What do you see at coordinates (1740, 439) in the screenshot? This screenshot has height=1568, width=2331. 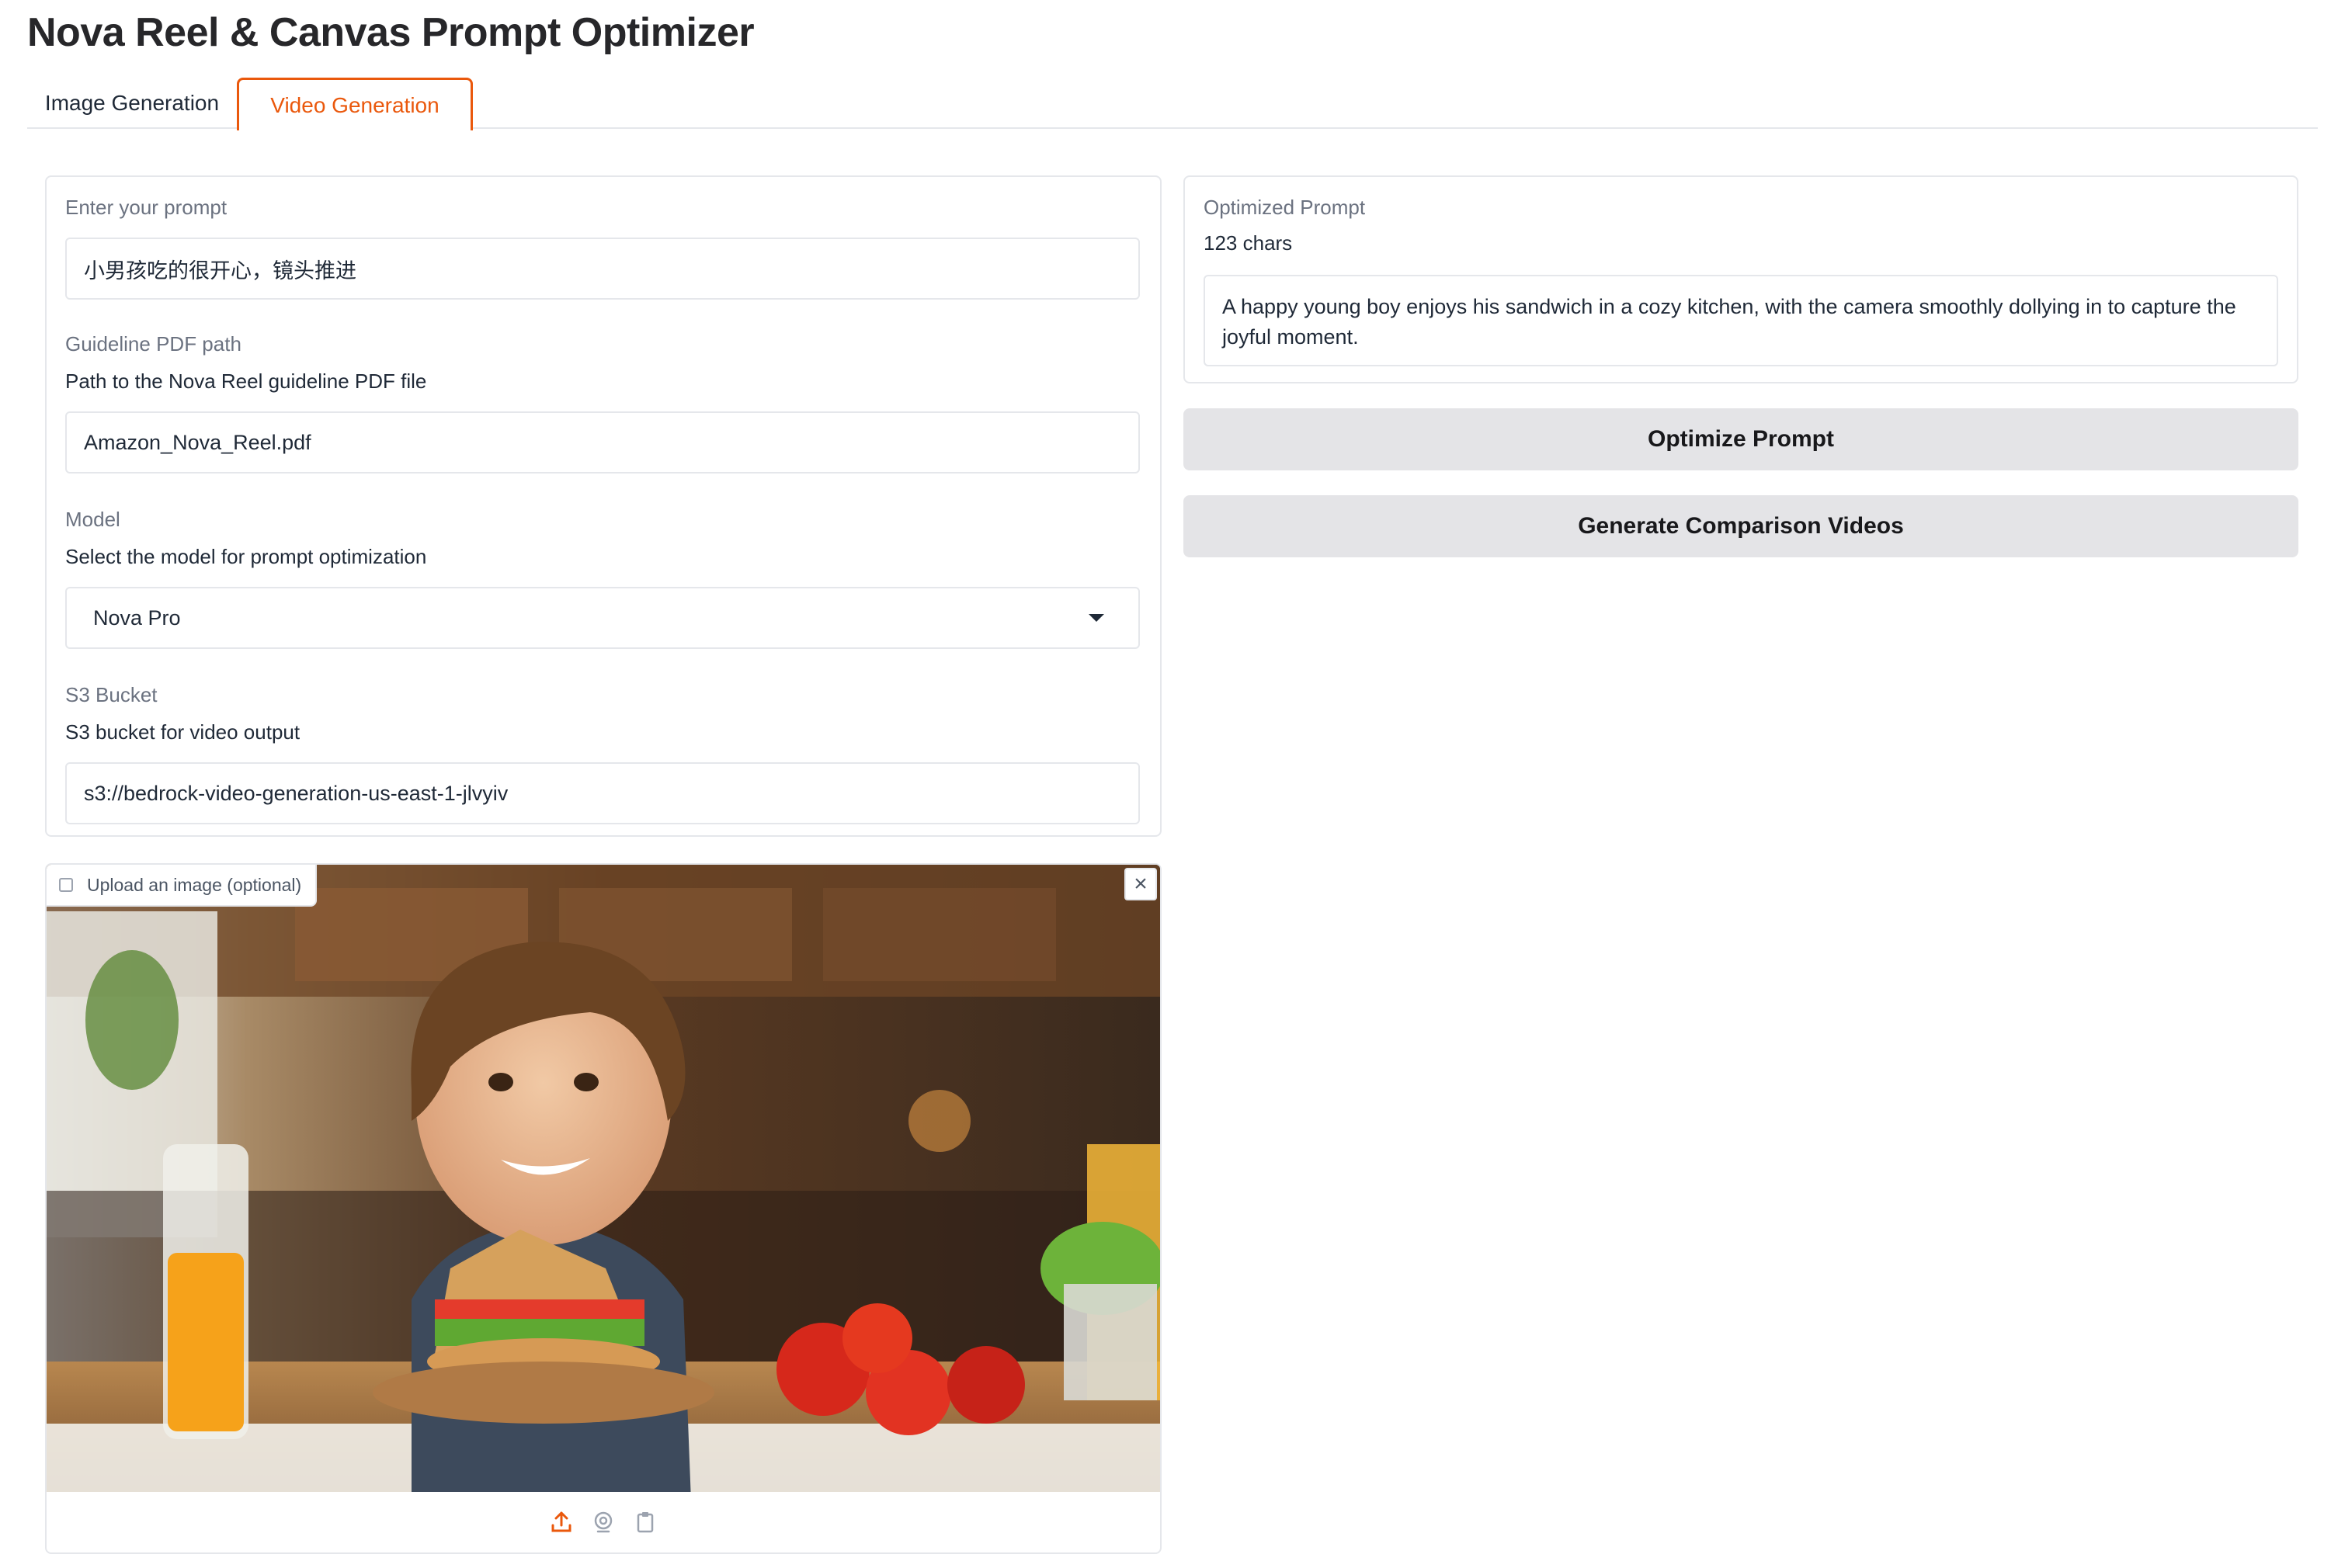 I see `optimize-prompt-button: Optimize Prompt` at bounding box center [1740, 439].